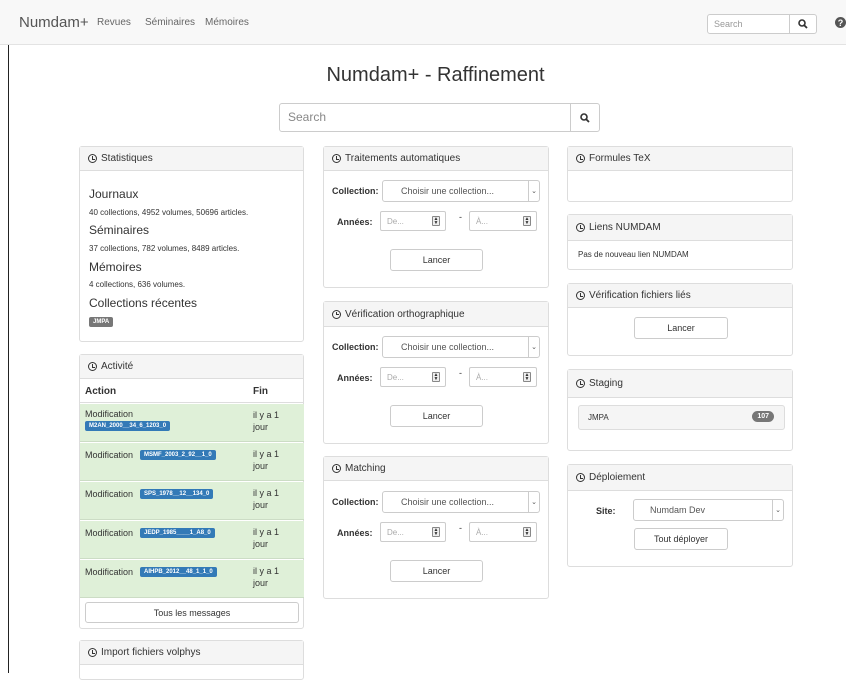  I want to click on stat-journaux-heading: Journaux, so click(114, 194).